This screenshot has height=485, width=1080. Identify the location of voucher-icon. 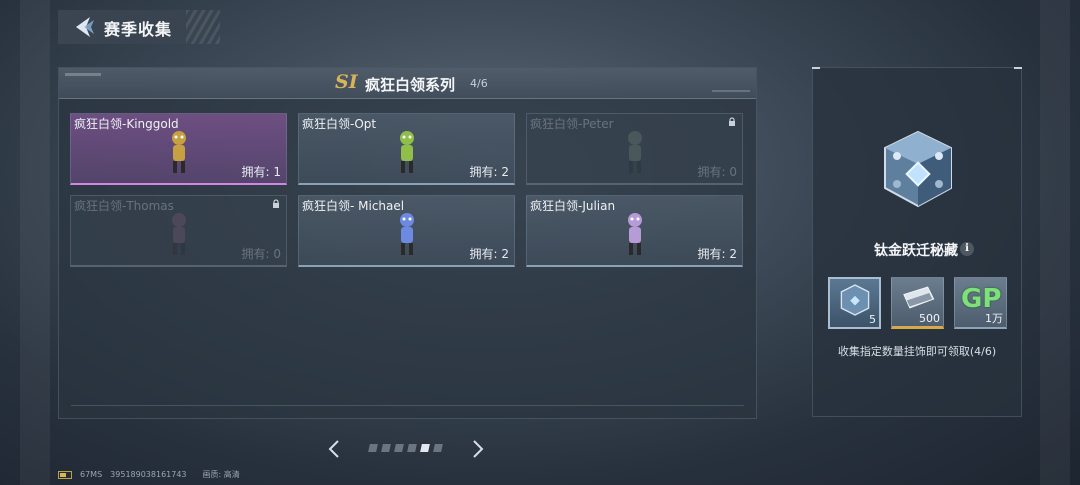
(919, 297).